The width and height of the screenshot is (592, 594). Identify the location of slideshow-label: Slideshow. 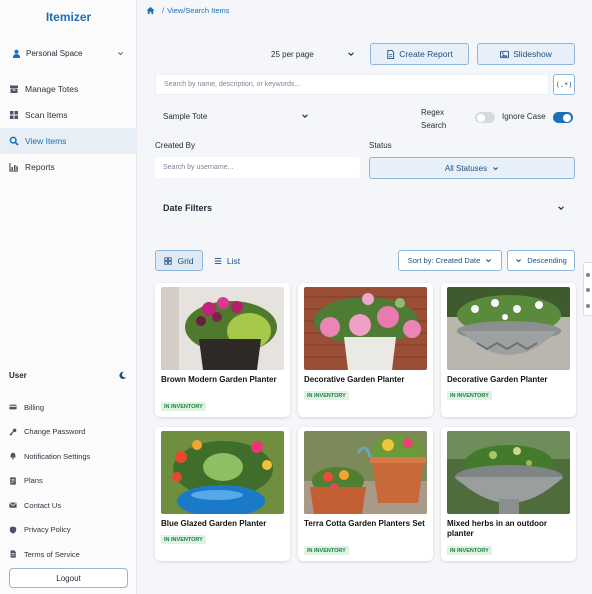
(532, 54).